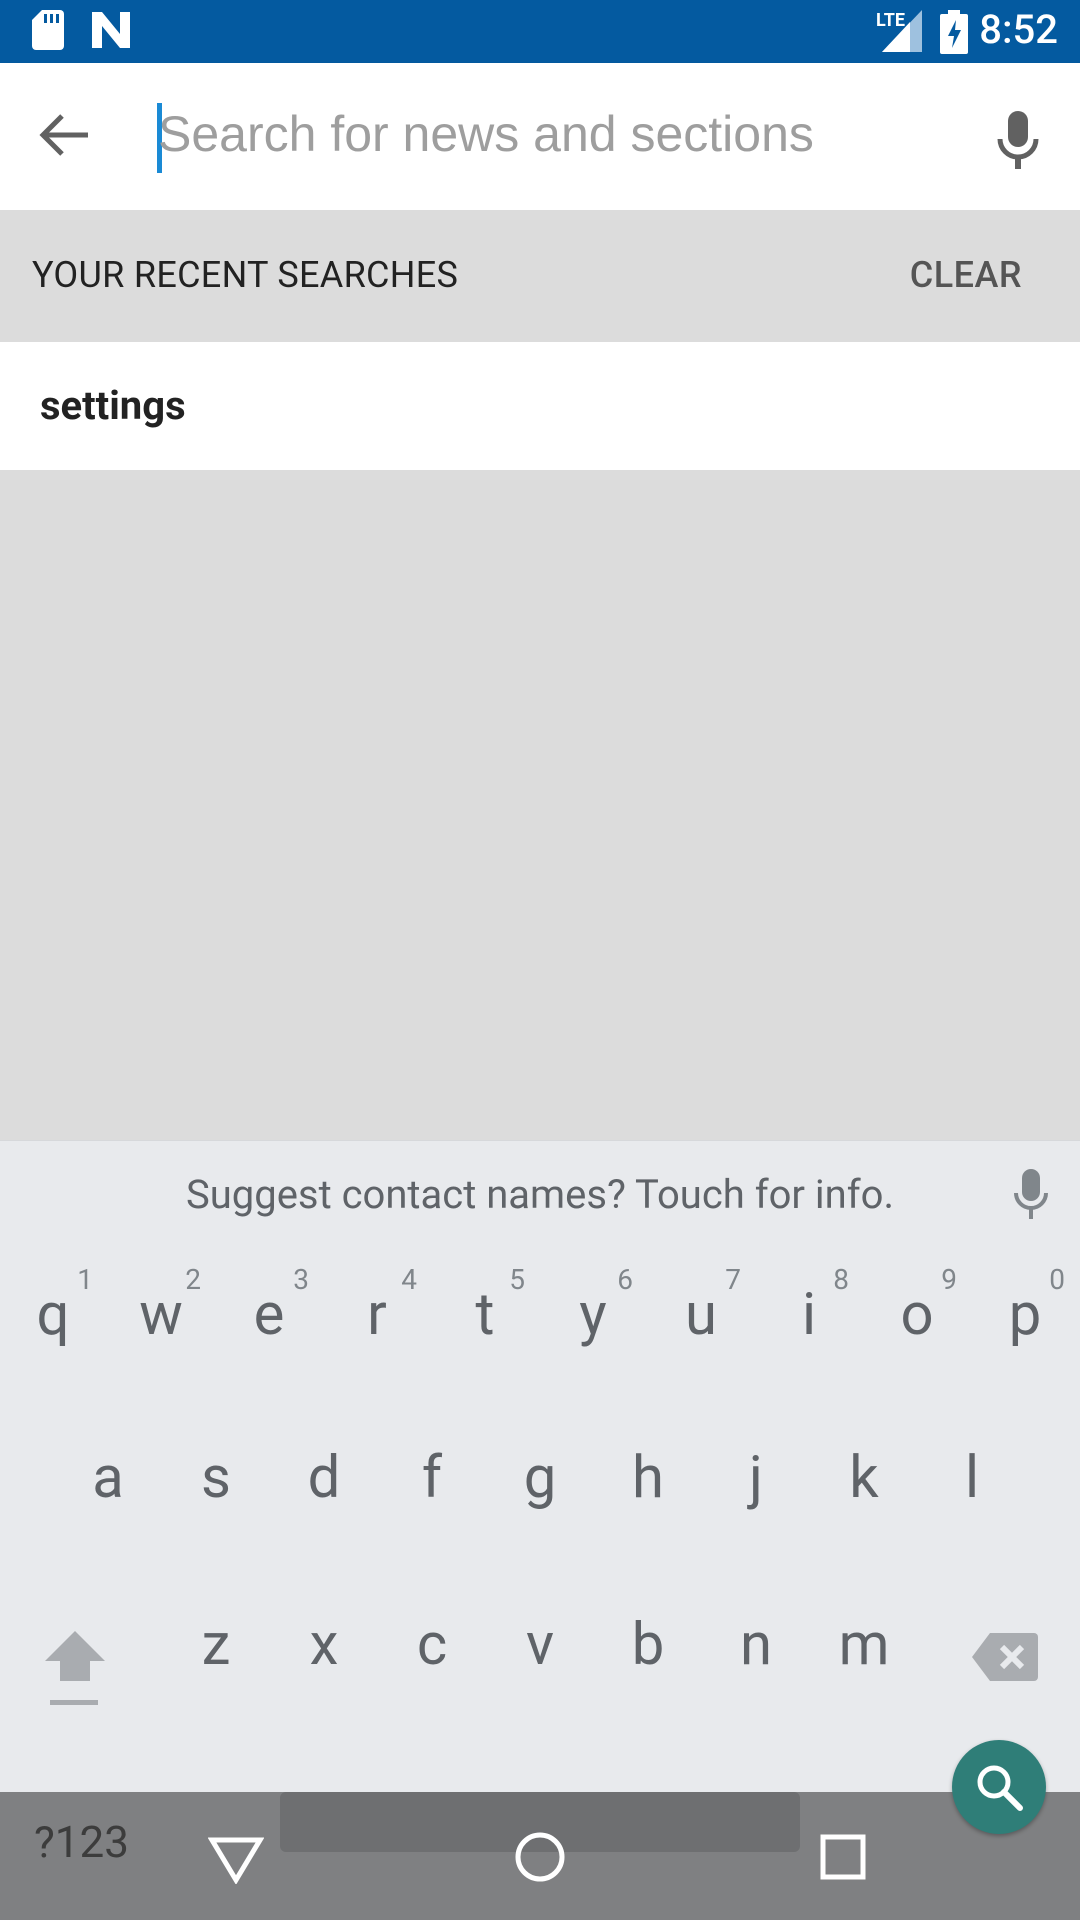 The width and height of the screenshot is (1080, 1920). Describe the element at coordinates (113, 405) in the screenshot. I see `recent-search-label: settings` at that location.